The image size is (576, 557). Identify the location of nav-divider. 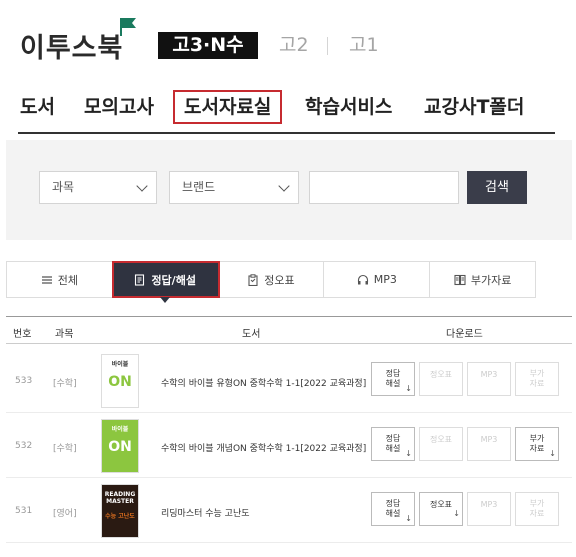
(286, 133).